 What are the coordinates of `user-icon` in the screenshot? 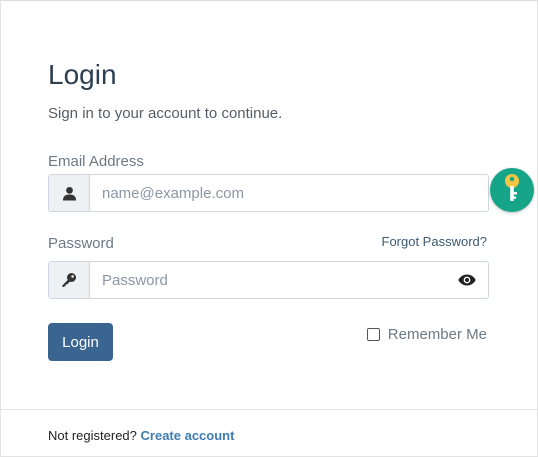 It's located at (69, 193).